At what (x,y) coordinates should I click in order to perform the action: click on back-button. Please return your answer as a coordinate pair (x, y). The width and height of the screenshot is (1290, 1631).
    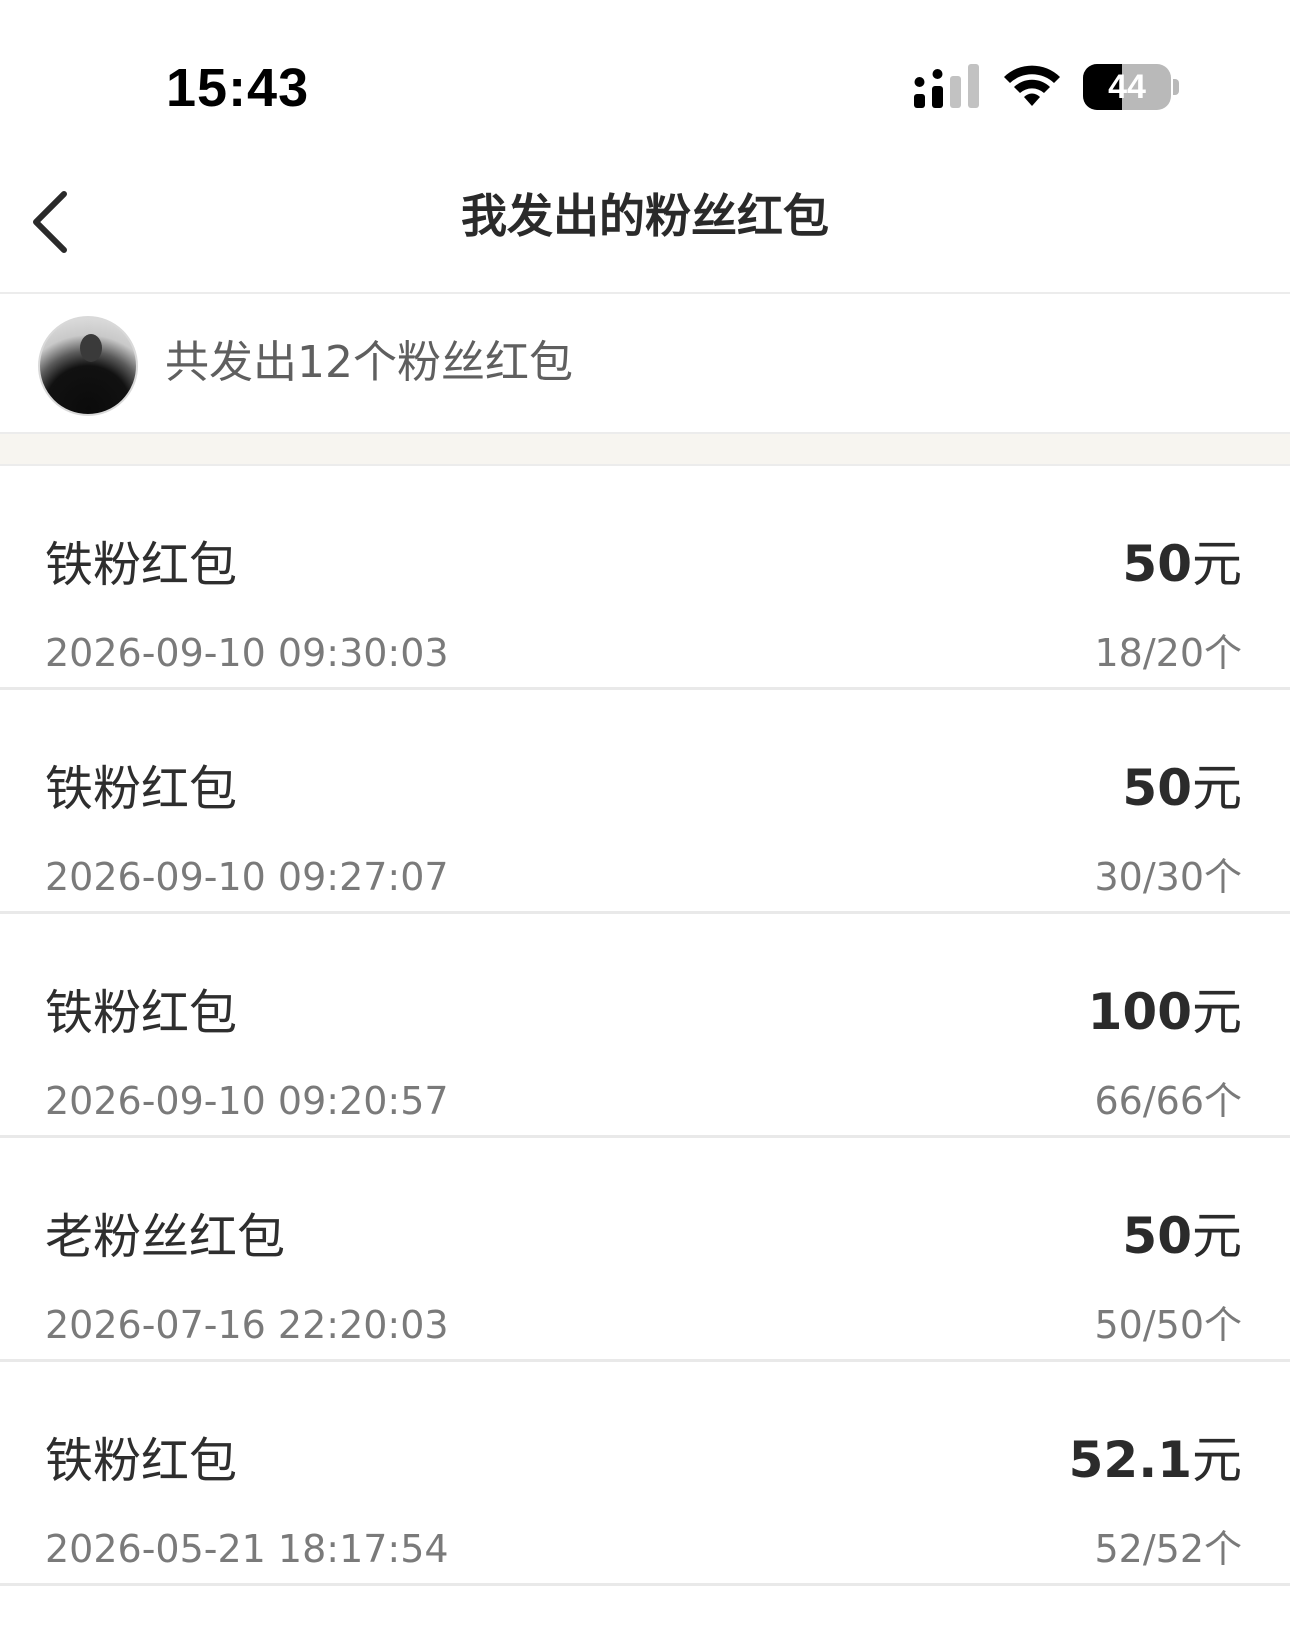
    Looking at the image, I should click on (57, 220).